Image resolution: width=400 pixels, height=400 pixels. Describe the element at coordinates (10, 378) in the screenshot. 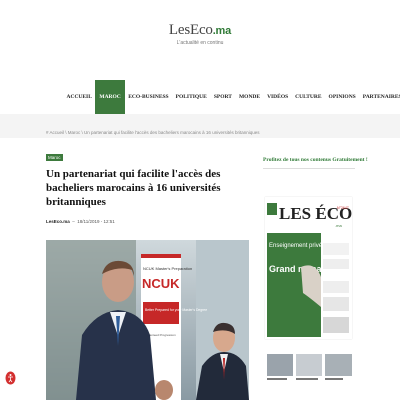

I see `accessibility-icon` at that location.